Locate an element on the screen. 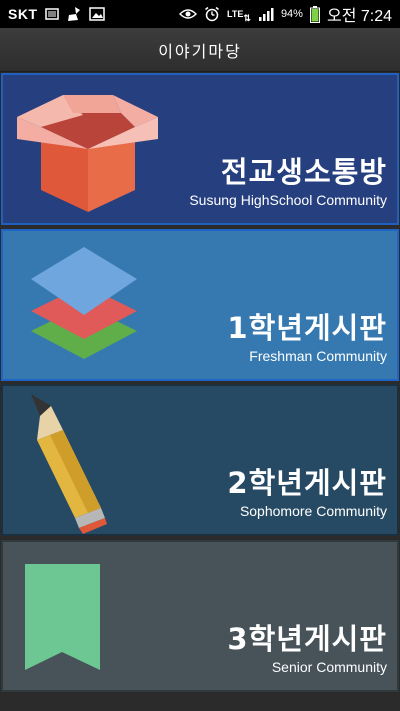 The width and height of the screenshot is (400, 711). board-title: 2학년게시판 is located at coordinates (307, 483).